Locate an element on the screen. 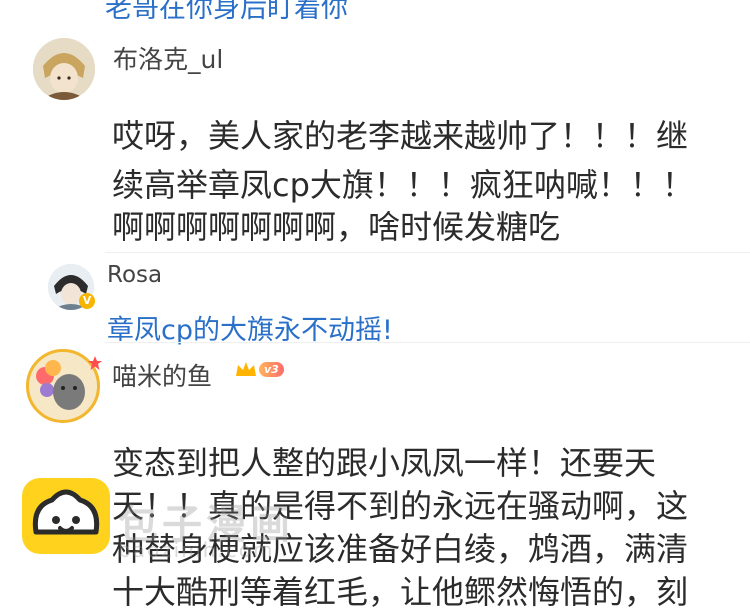 The image size is (750, 614). comment-body-line: 续高举章凤cp大旗！！！疯狂呐喊！！！ is located at coordinates (403, 185).